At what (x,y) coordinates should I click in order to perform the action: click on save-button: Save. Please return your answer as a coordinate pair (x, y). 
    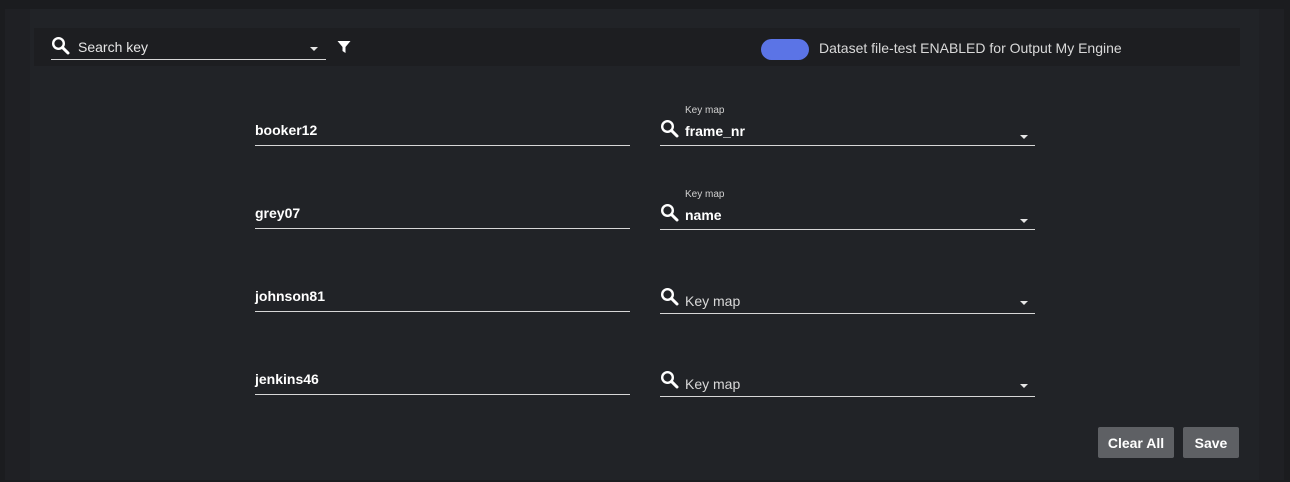
    Looking at the image, I should click on (1211, 442).